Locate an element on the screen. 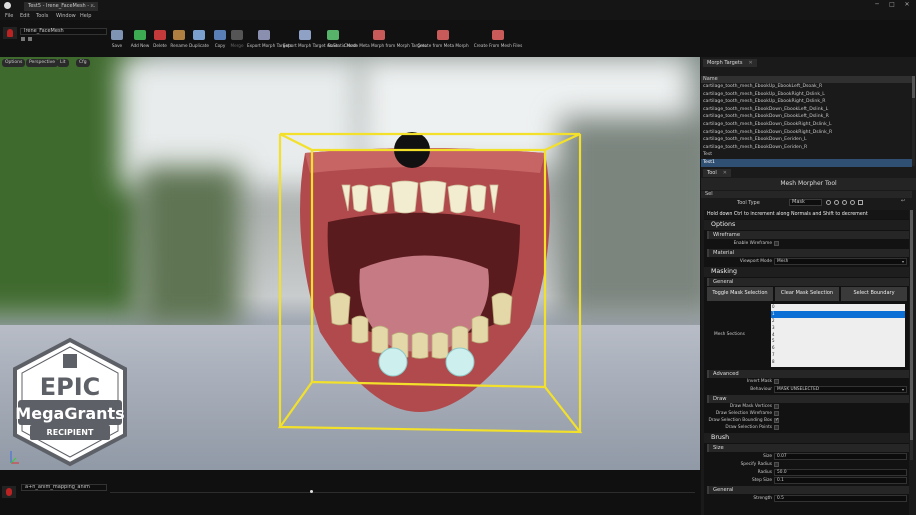  asset-selector: Irene_FaceMesh is located at coordinates (55, 37).